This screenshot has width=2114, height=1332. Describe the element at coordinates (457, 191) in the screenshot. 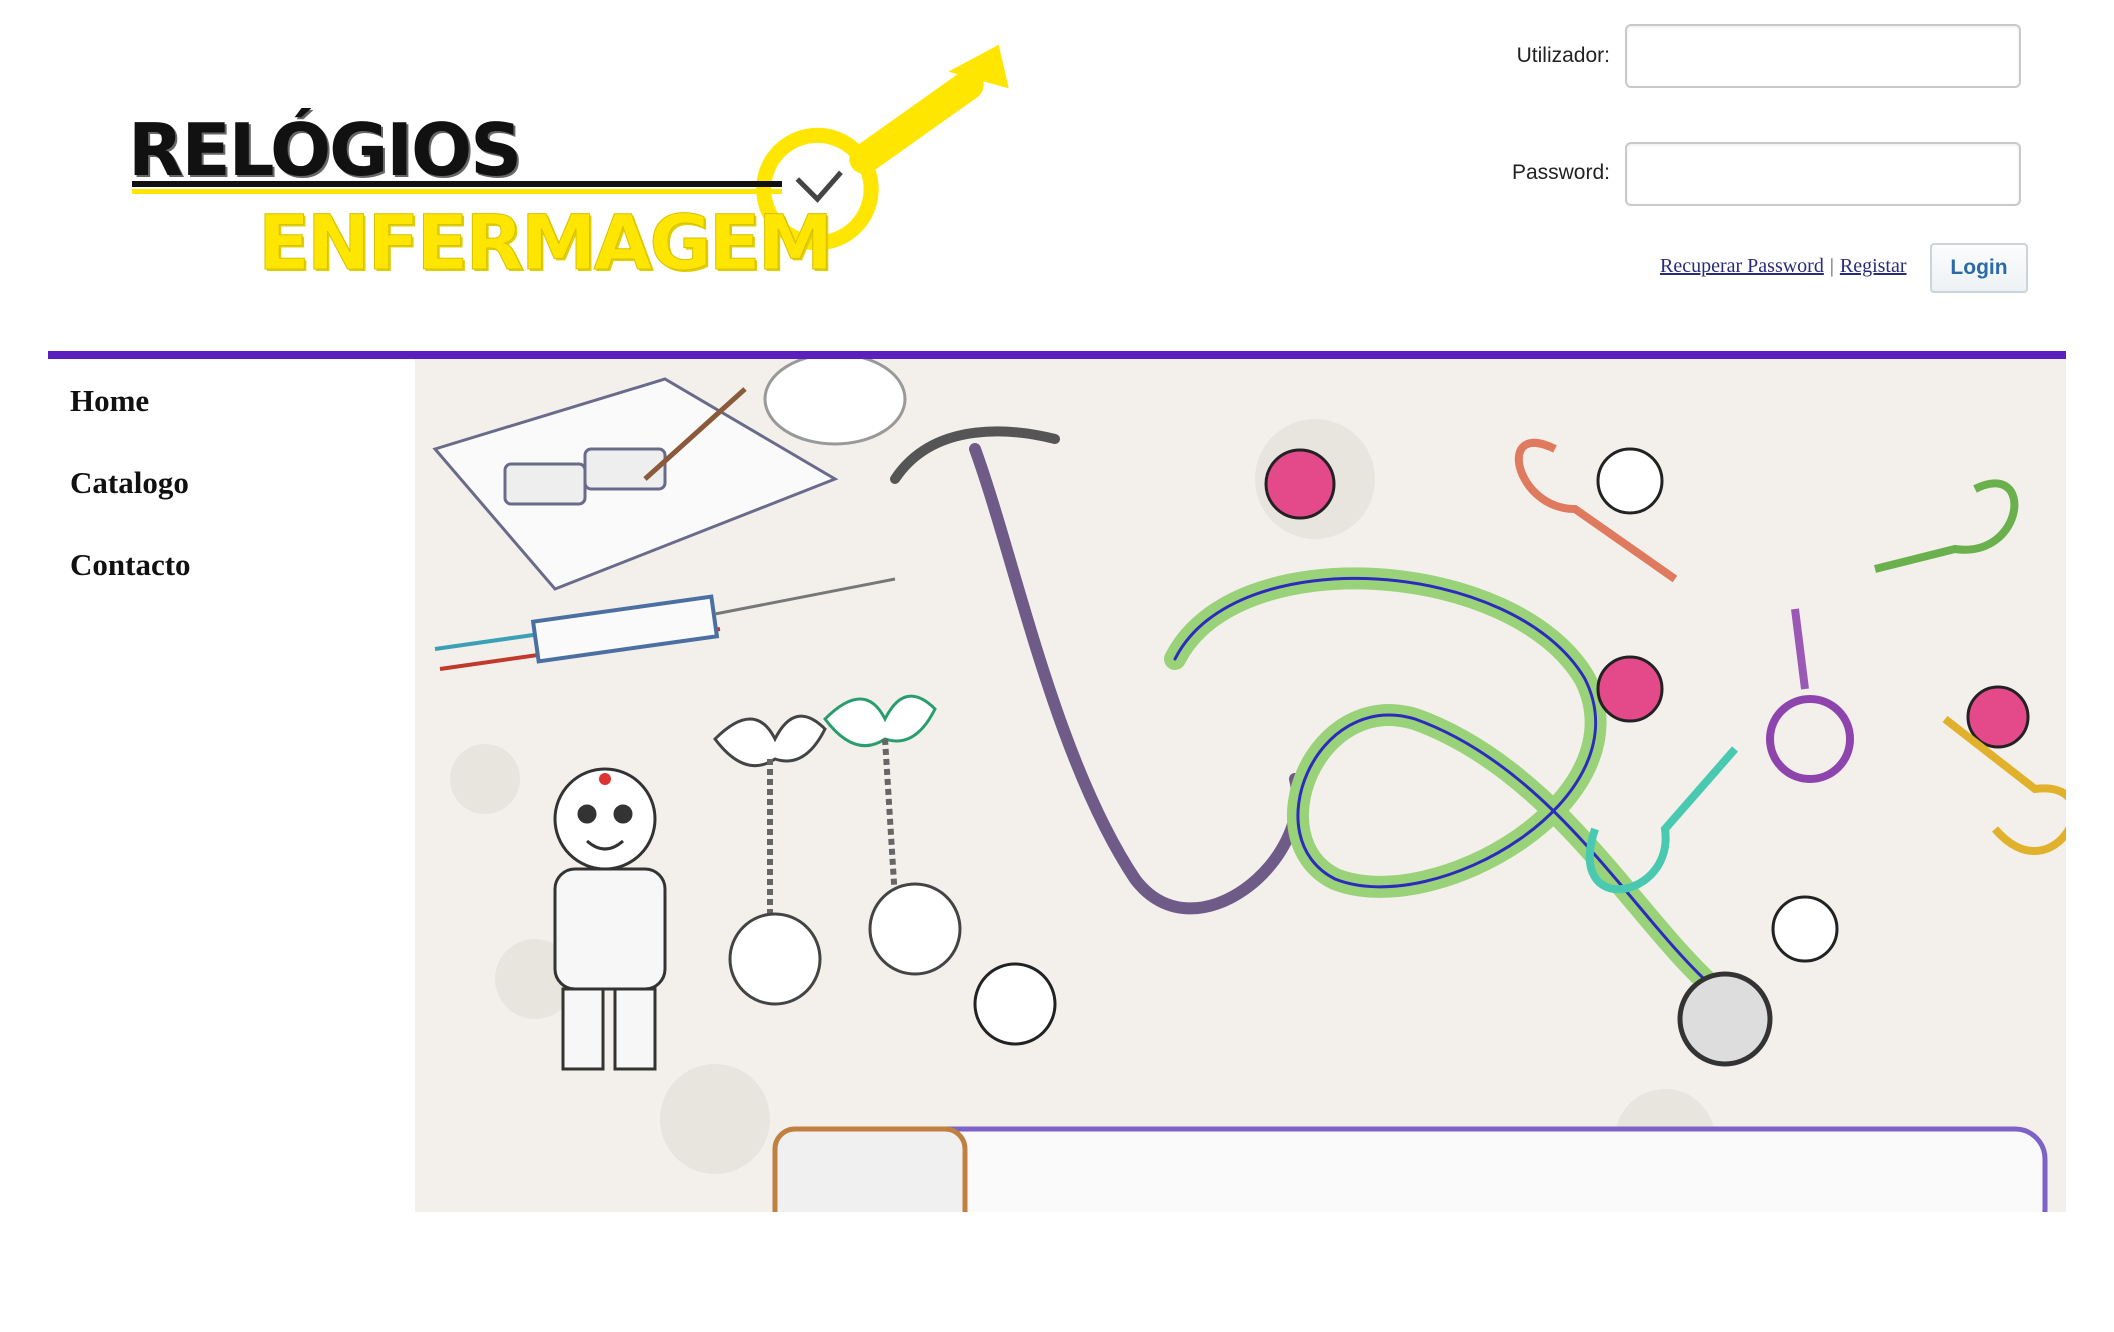

I see `logo-divider-yellow` at that location.